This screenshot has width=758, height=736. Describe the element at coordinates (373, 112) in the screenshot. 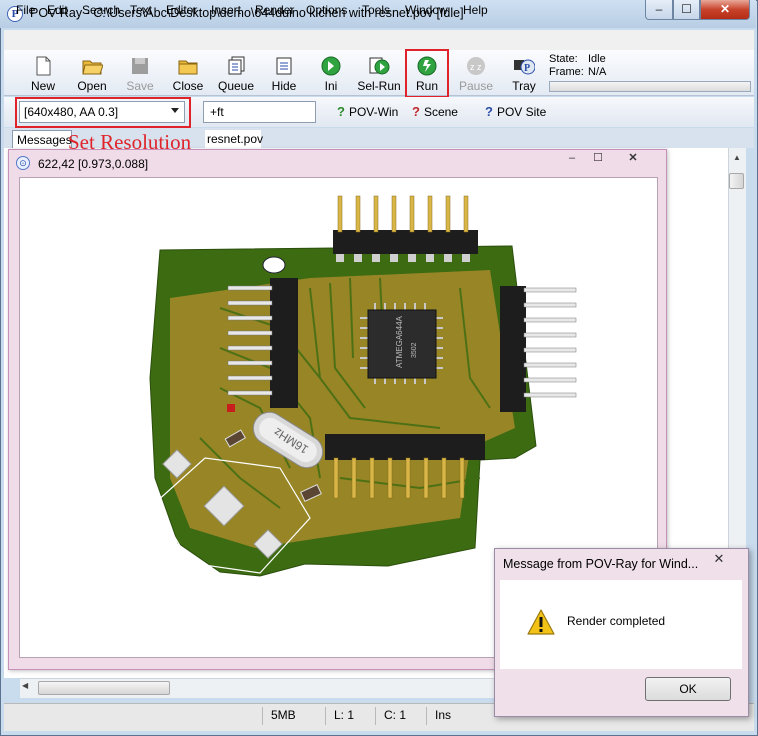

I see `pov-win-label: POV-Win` at that location.